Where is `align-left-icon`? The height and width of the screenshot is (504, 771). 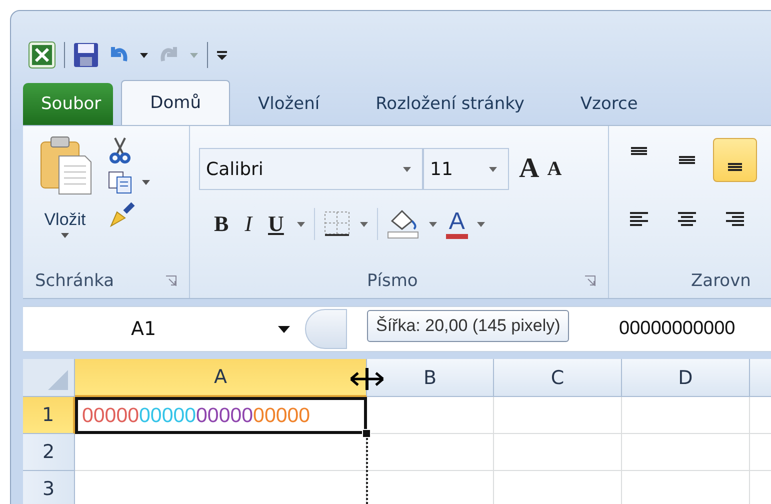
align-left-icon is located at coordinates (639, 218).